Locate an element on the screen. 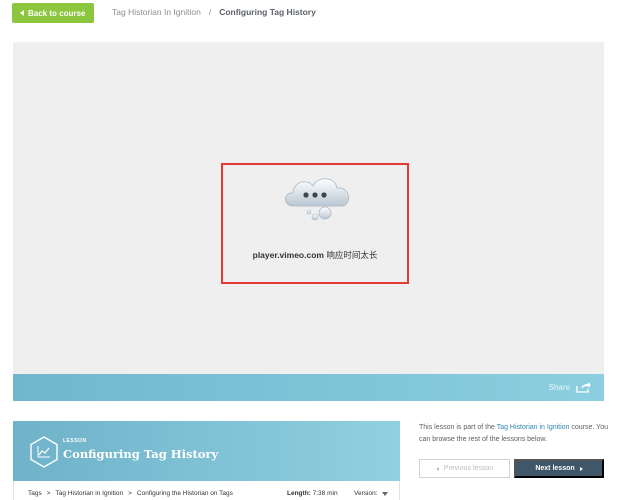  lesson-length-value: 7:38 min is located at coordinates (325, 493).